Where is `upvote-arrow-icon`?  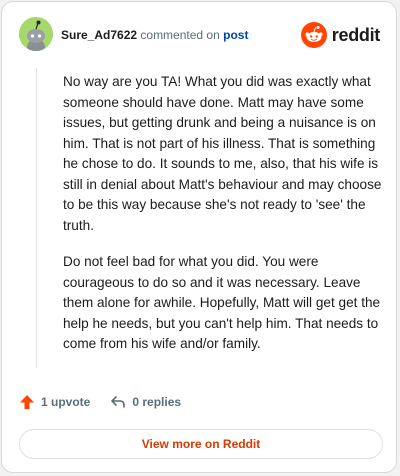
upvote-arrow-icon is located at coordinates (27, 402).